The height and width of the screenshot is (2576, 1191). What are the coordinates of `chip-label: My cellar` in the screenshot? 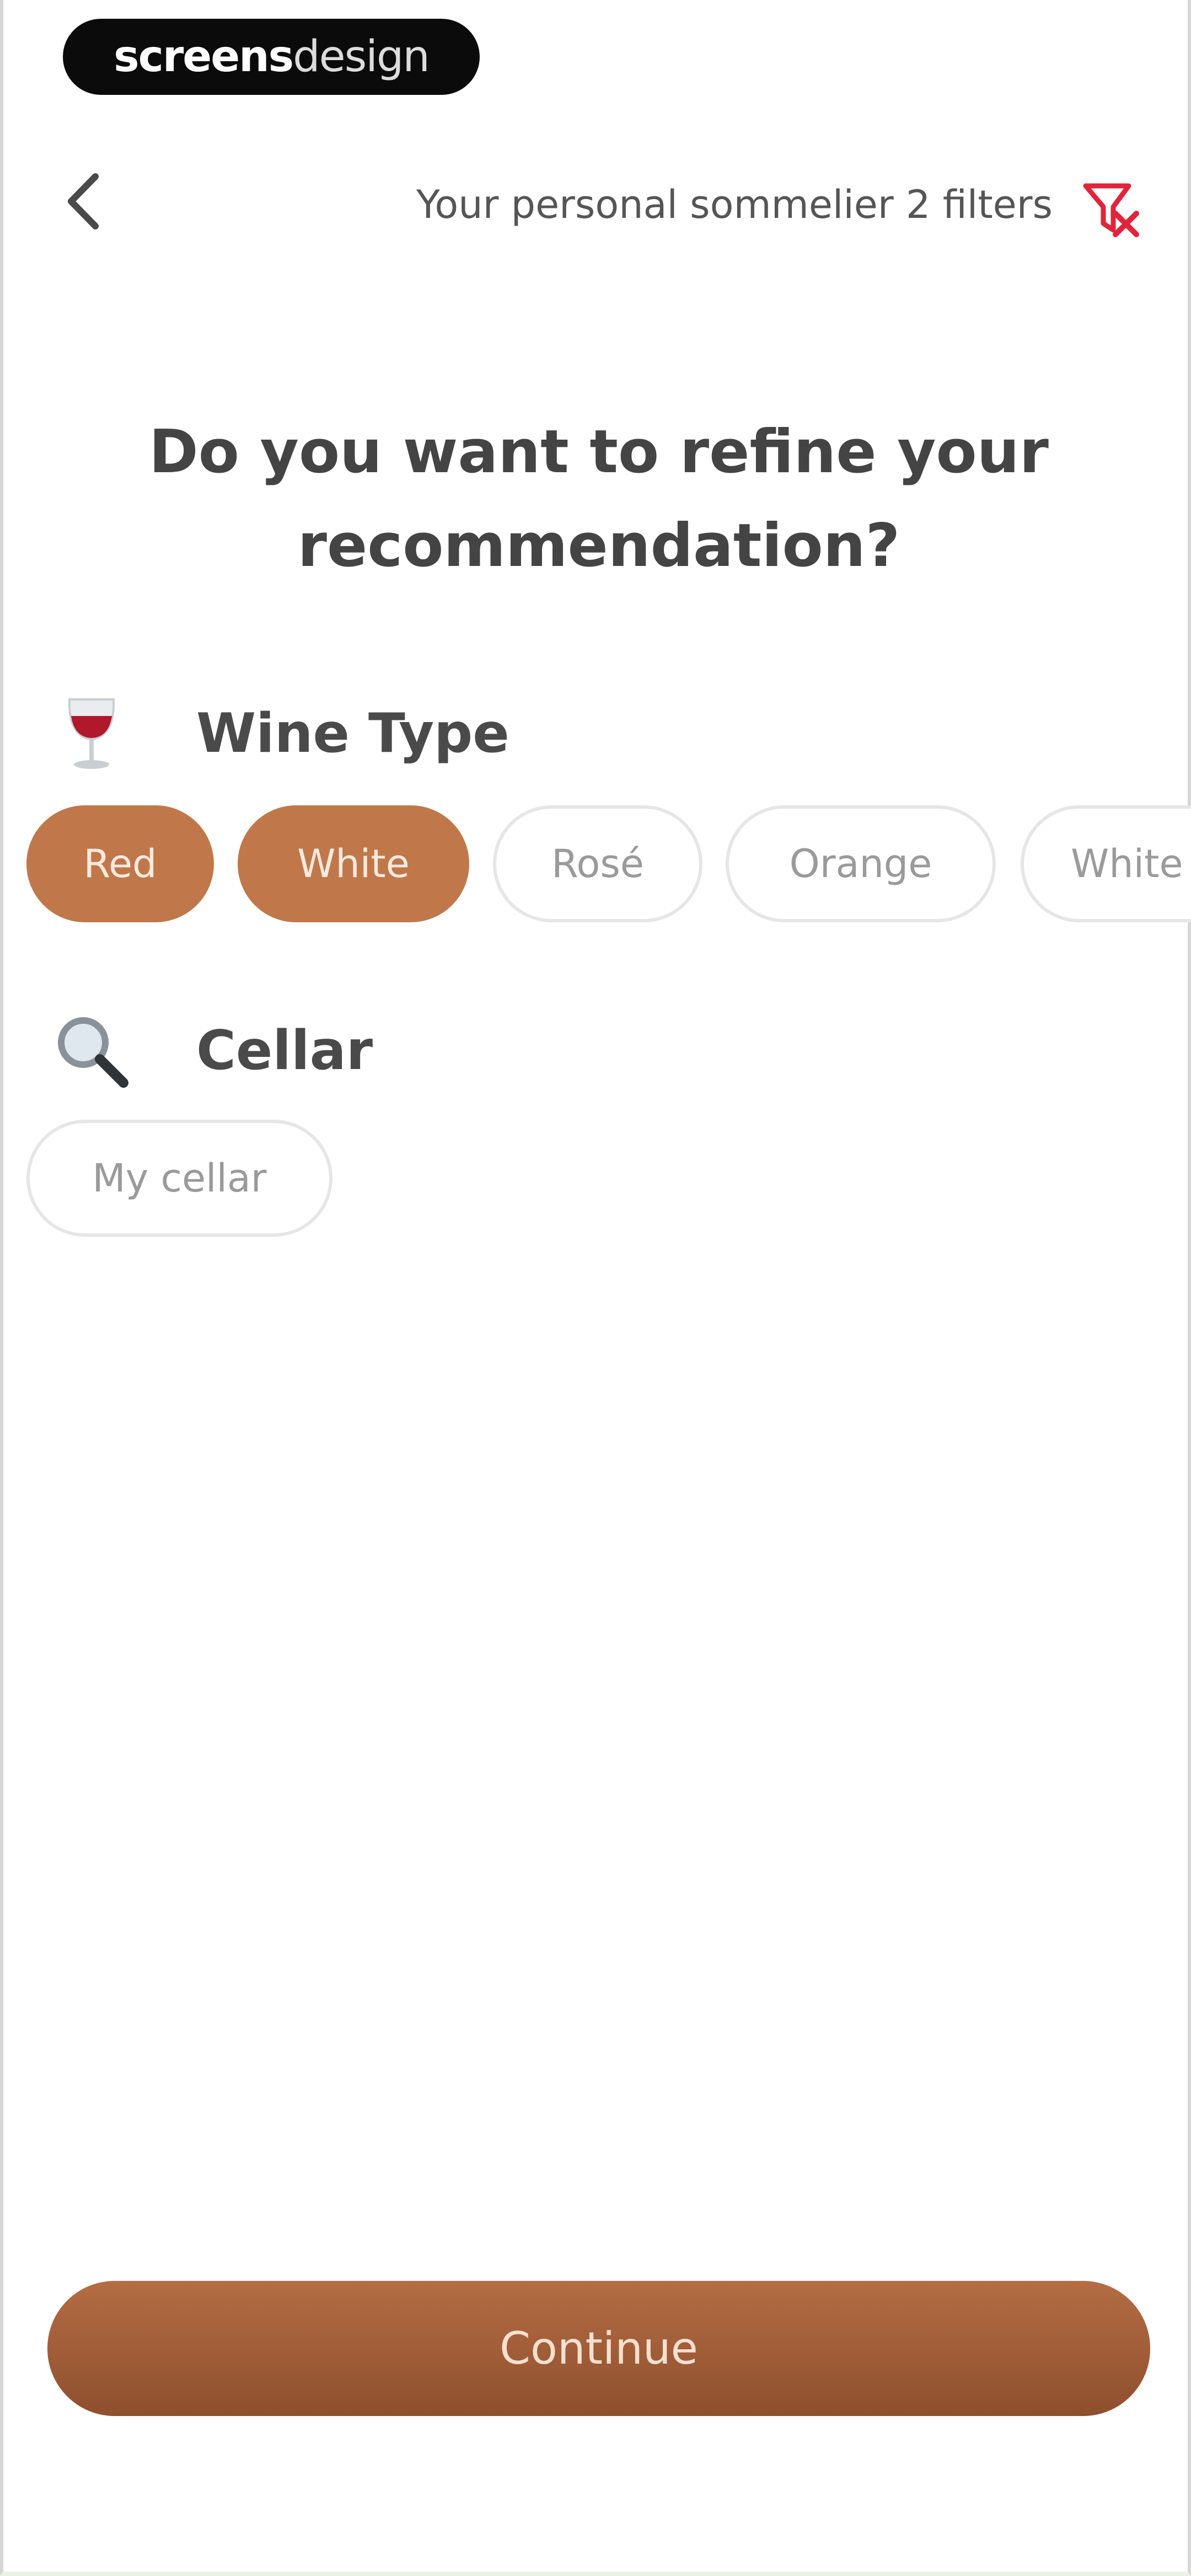 It's located at (179, 1178).